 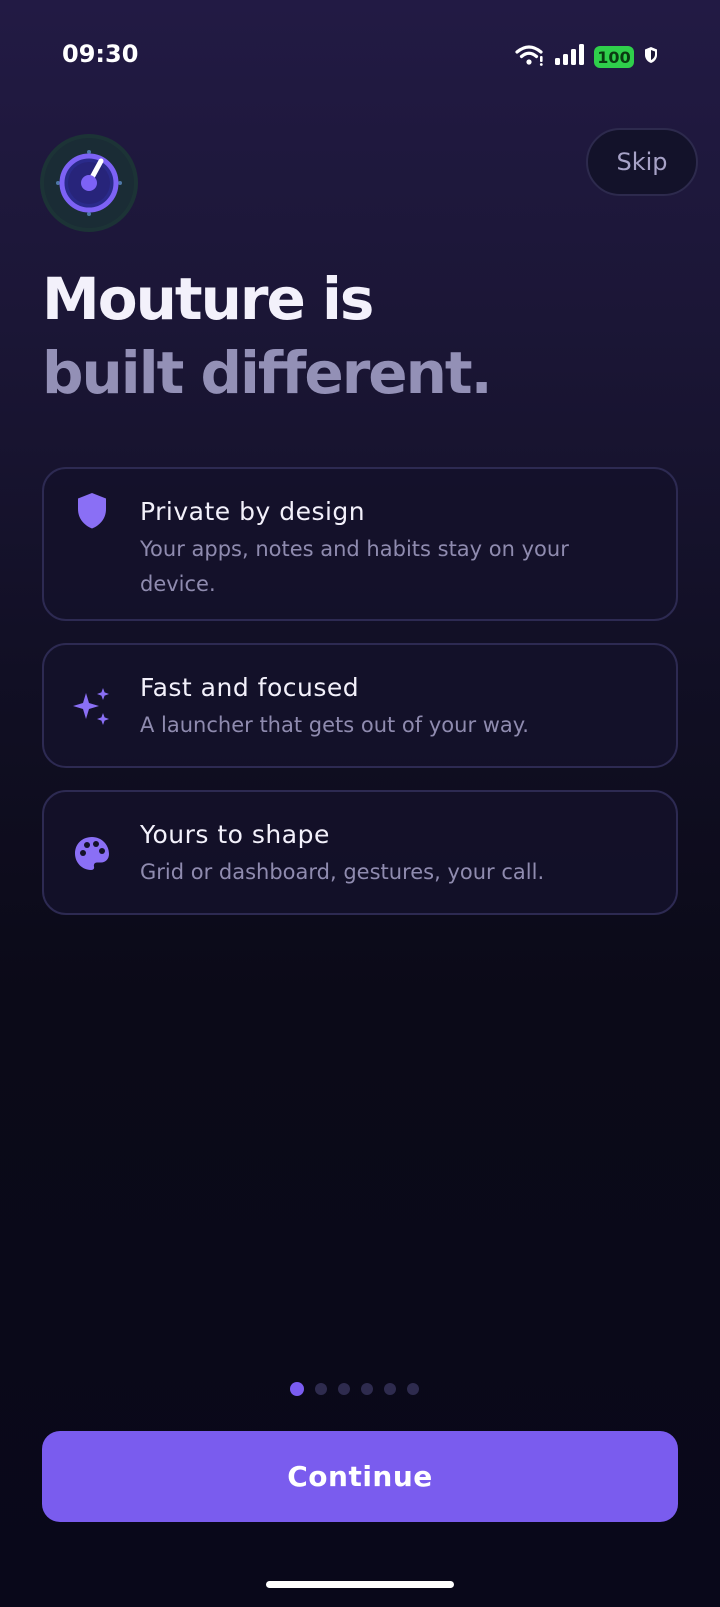 I want to click on pagination-dots, so click(x=354, y=1389).